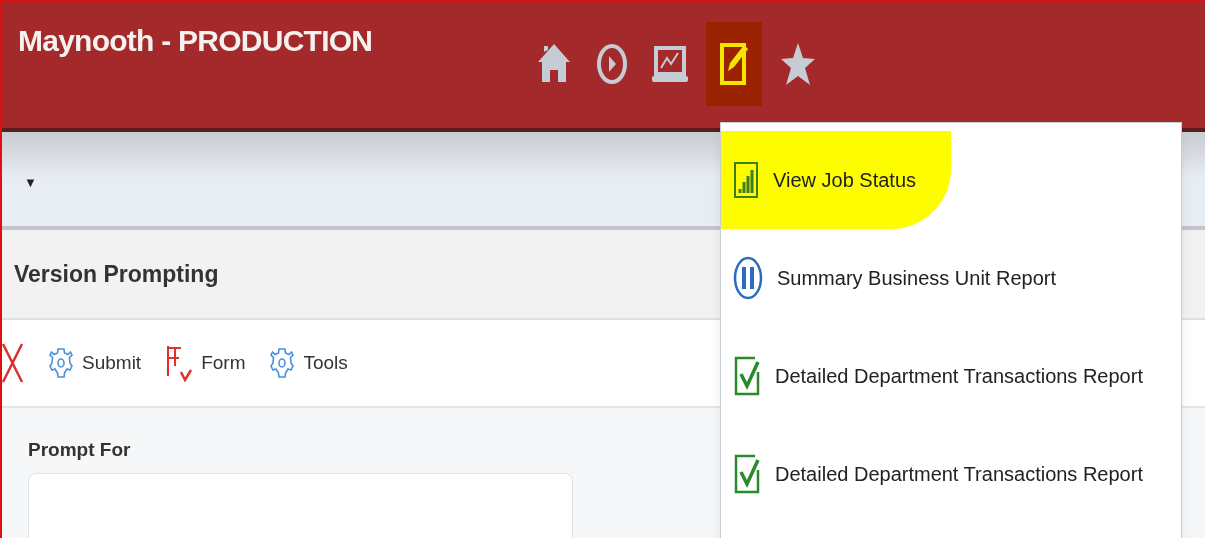  Describe the element at coordinates (308, 363) in the screenshot. I see `toolbar-button: Tools` at that location.